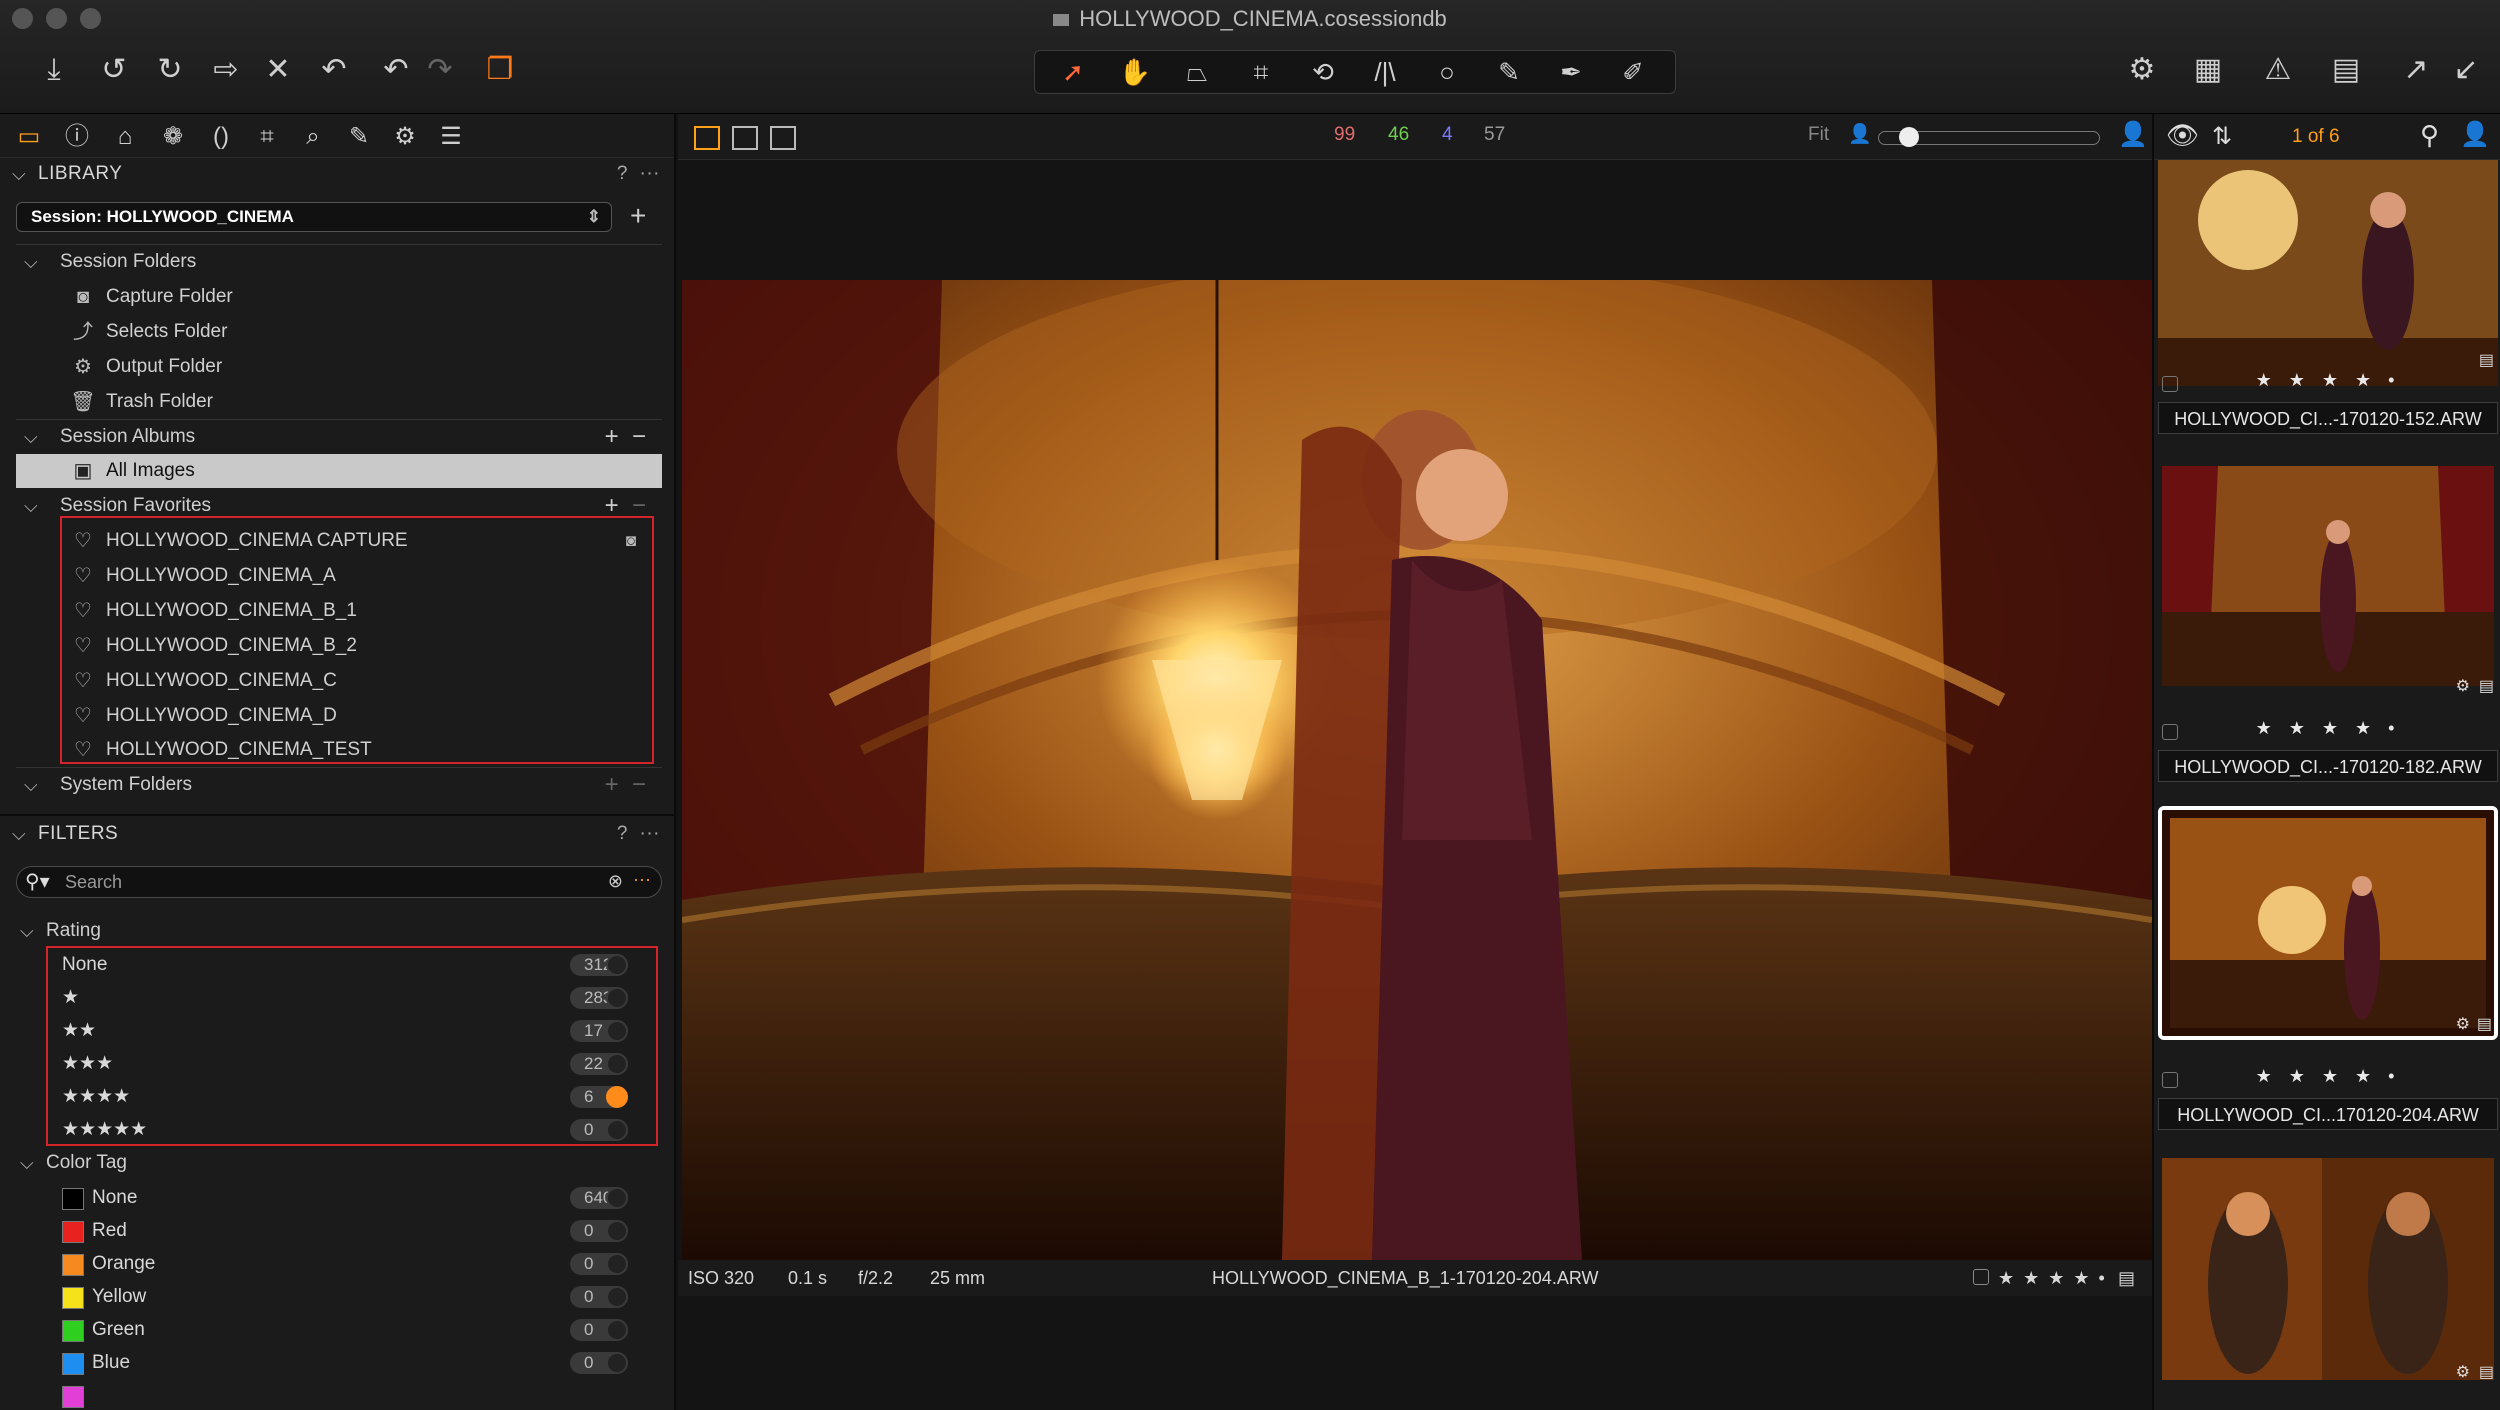 The width and height of the screenshot is (2500, 1410). What do you see at coordinates (405, 137) in the screenshot?
I see `output-tab-icon: ⚙` at bounding box center [405, 137].